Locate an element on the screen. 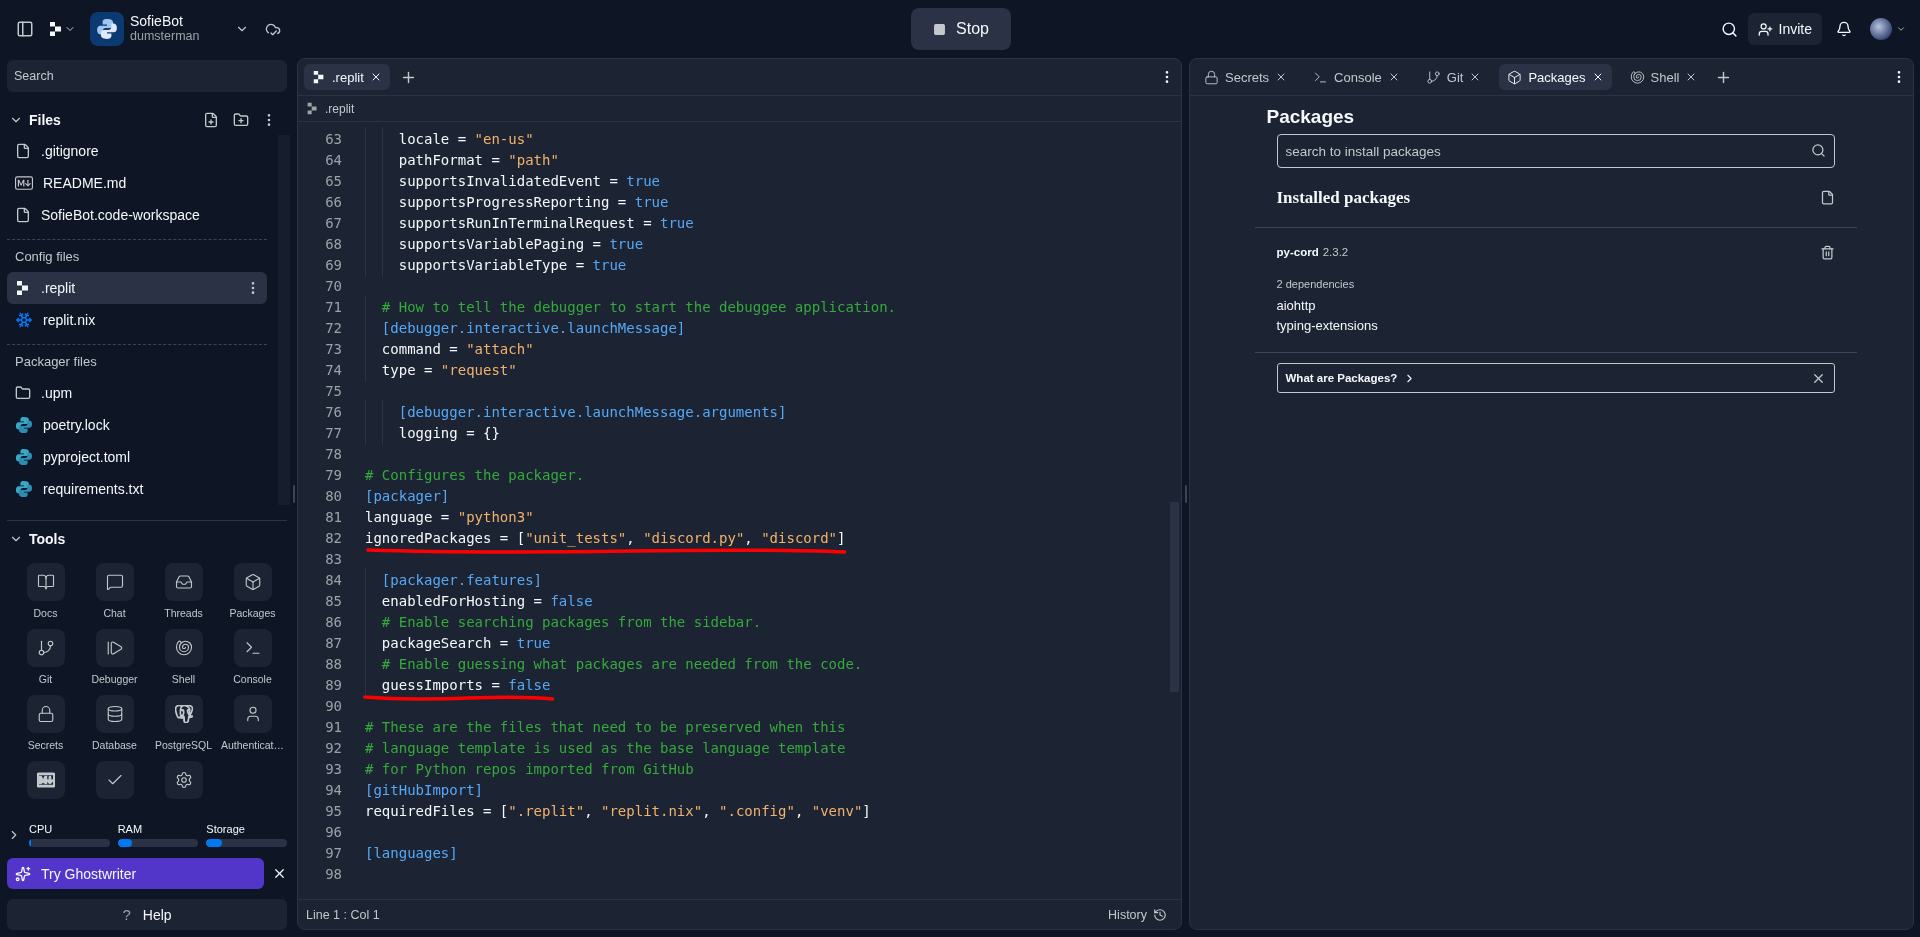 Image resolution: width=1920 pixels, height=937 pixels. package-search-field: search to install packages is located at coordinates (1555, 151).